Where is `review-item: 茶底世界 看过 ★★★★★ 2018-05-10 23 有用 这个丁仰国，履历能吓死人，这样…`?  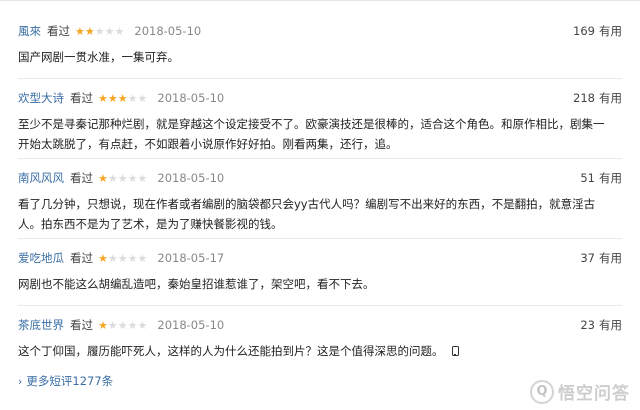
review-item: 茶底世界 看过 ★★★★★ 2018-05-10 23 有用 这个丁仰国，履历能吓死人，这样… is located at coordinates (320, 338).